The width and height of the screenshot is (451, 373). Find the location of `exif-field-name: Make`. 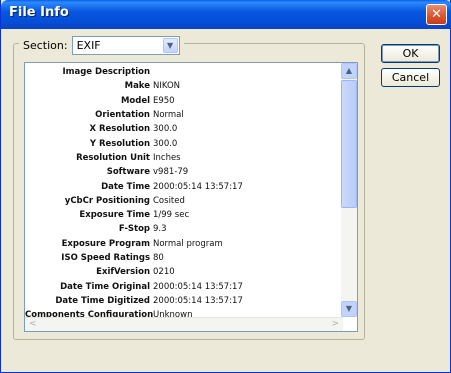

exif-field-name: Make is located at coordinates (137, 86).